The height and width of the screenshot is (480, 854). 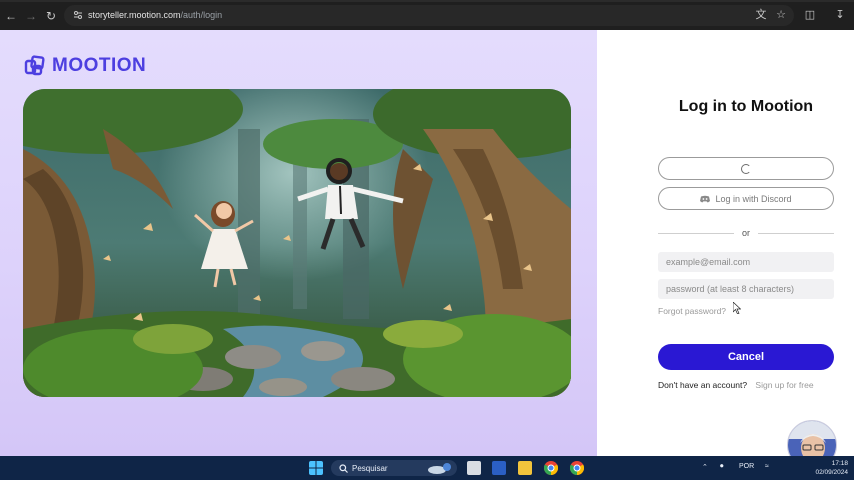 I want to click on url-text: storyteller.mootion.com/auth/login, so click(x=155, y=15).